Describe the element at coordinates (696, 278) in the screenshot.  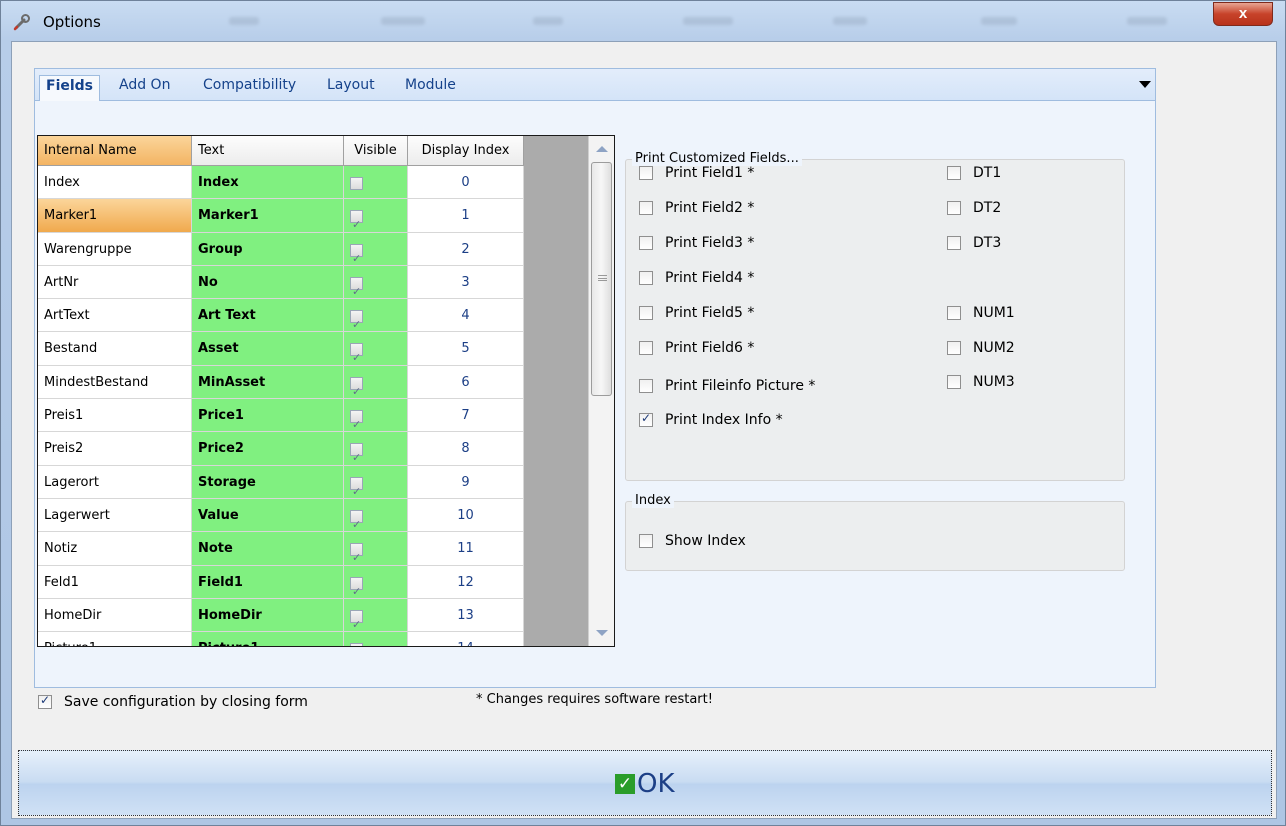
I see `print-field-checkbox: Print Field4 *` at that location.